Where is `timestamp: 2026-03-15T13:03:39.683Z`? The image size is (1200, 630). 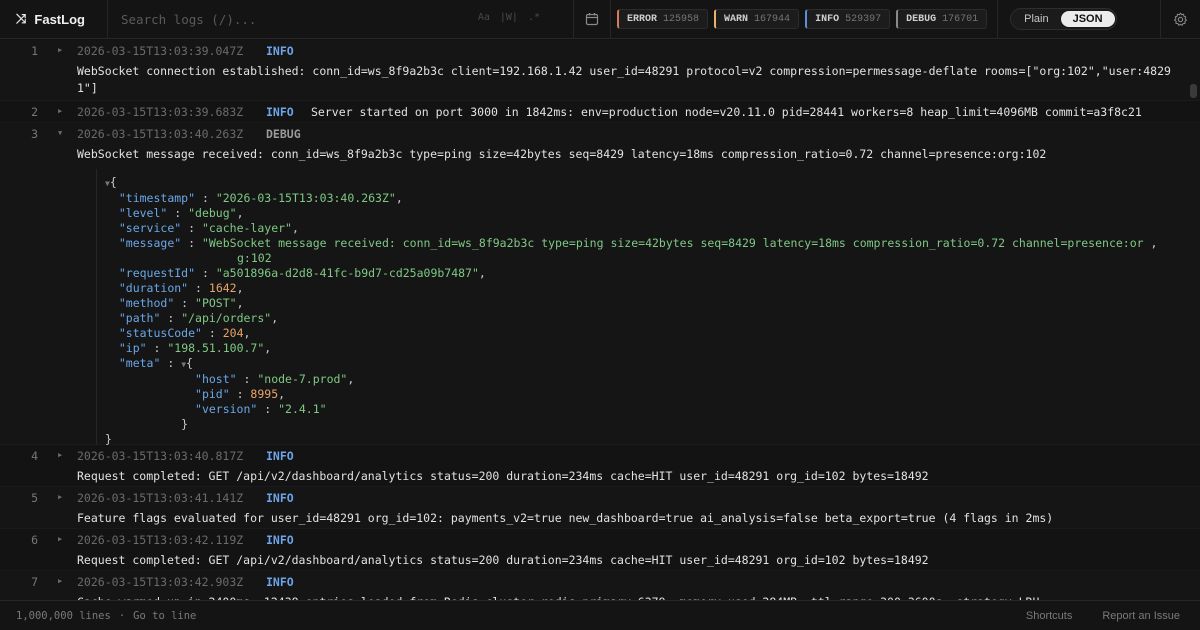
timestamp: 2026-03-15T13:03:39.683Z is located at coordinates (160, 112).